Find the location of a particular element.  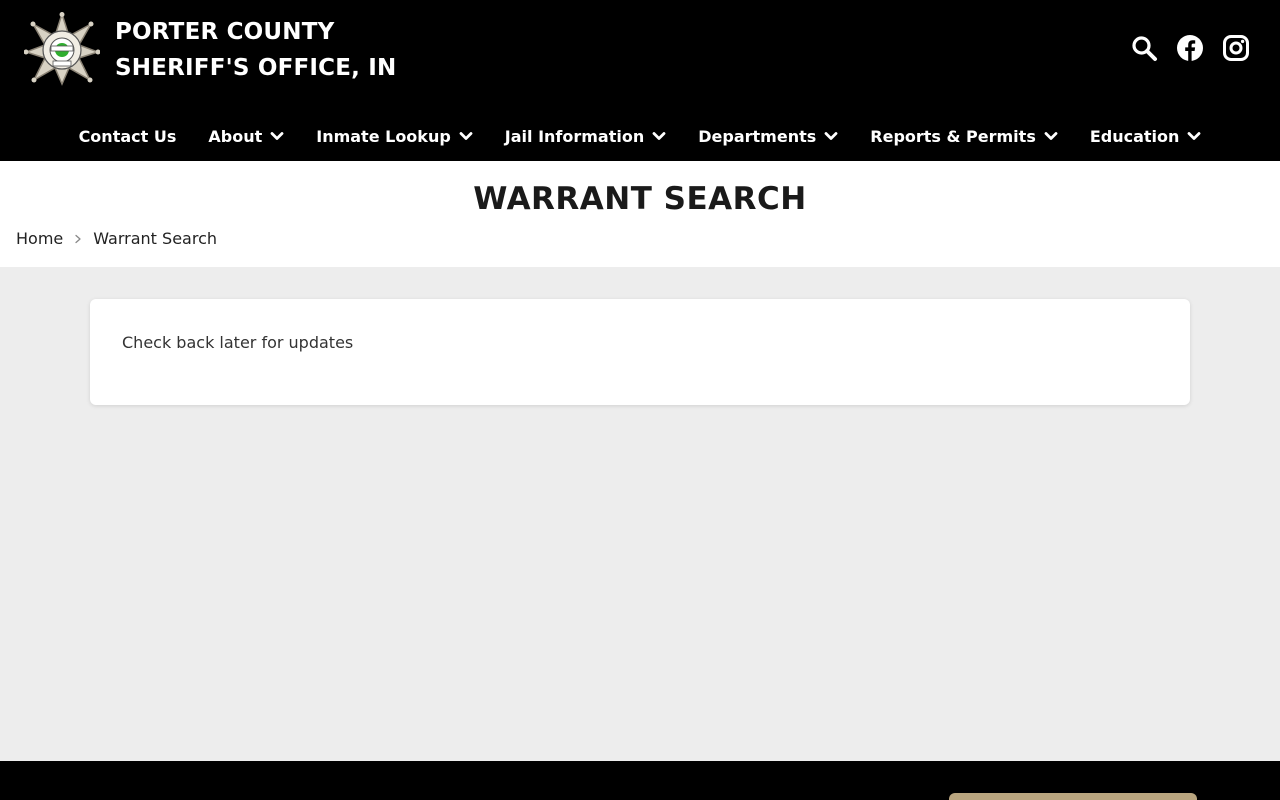

header-icons is located at coordinates (1190, 48).